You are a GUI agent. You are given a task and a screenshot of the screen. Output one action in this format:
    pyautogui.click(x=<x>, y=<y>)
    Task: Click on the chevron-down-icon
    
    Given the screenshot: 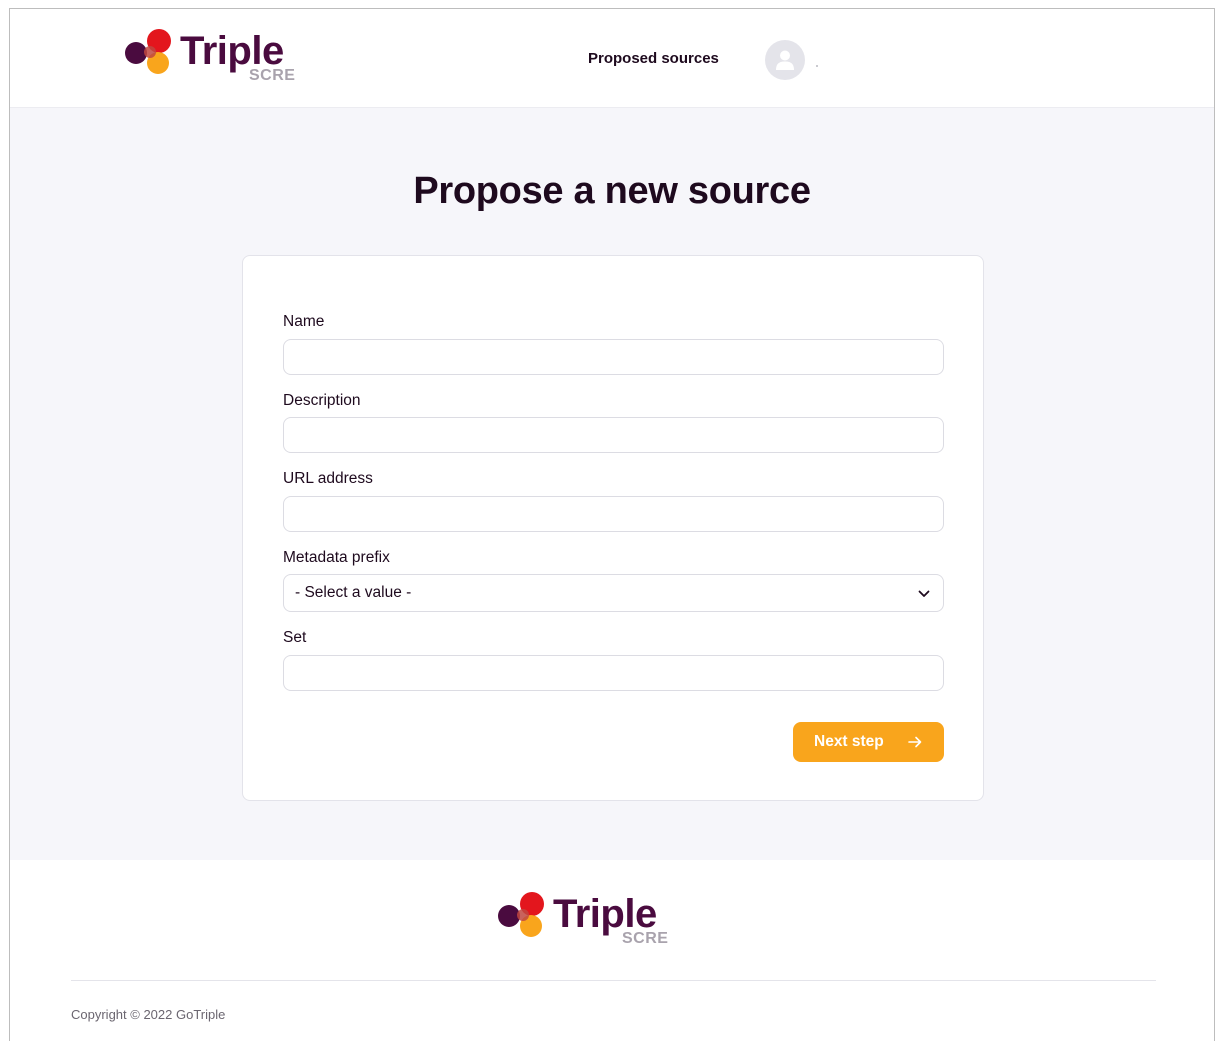 What is the action you would take?
    pyautogui.click(x=924, y=593)
    